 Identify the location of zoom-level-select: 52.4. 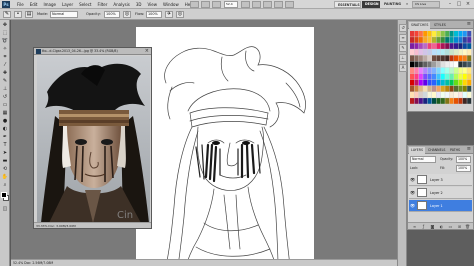
(231, 4).